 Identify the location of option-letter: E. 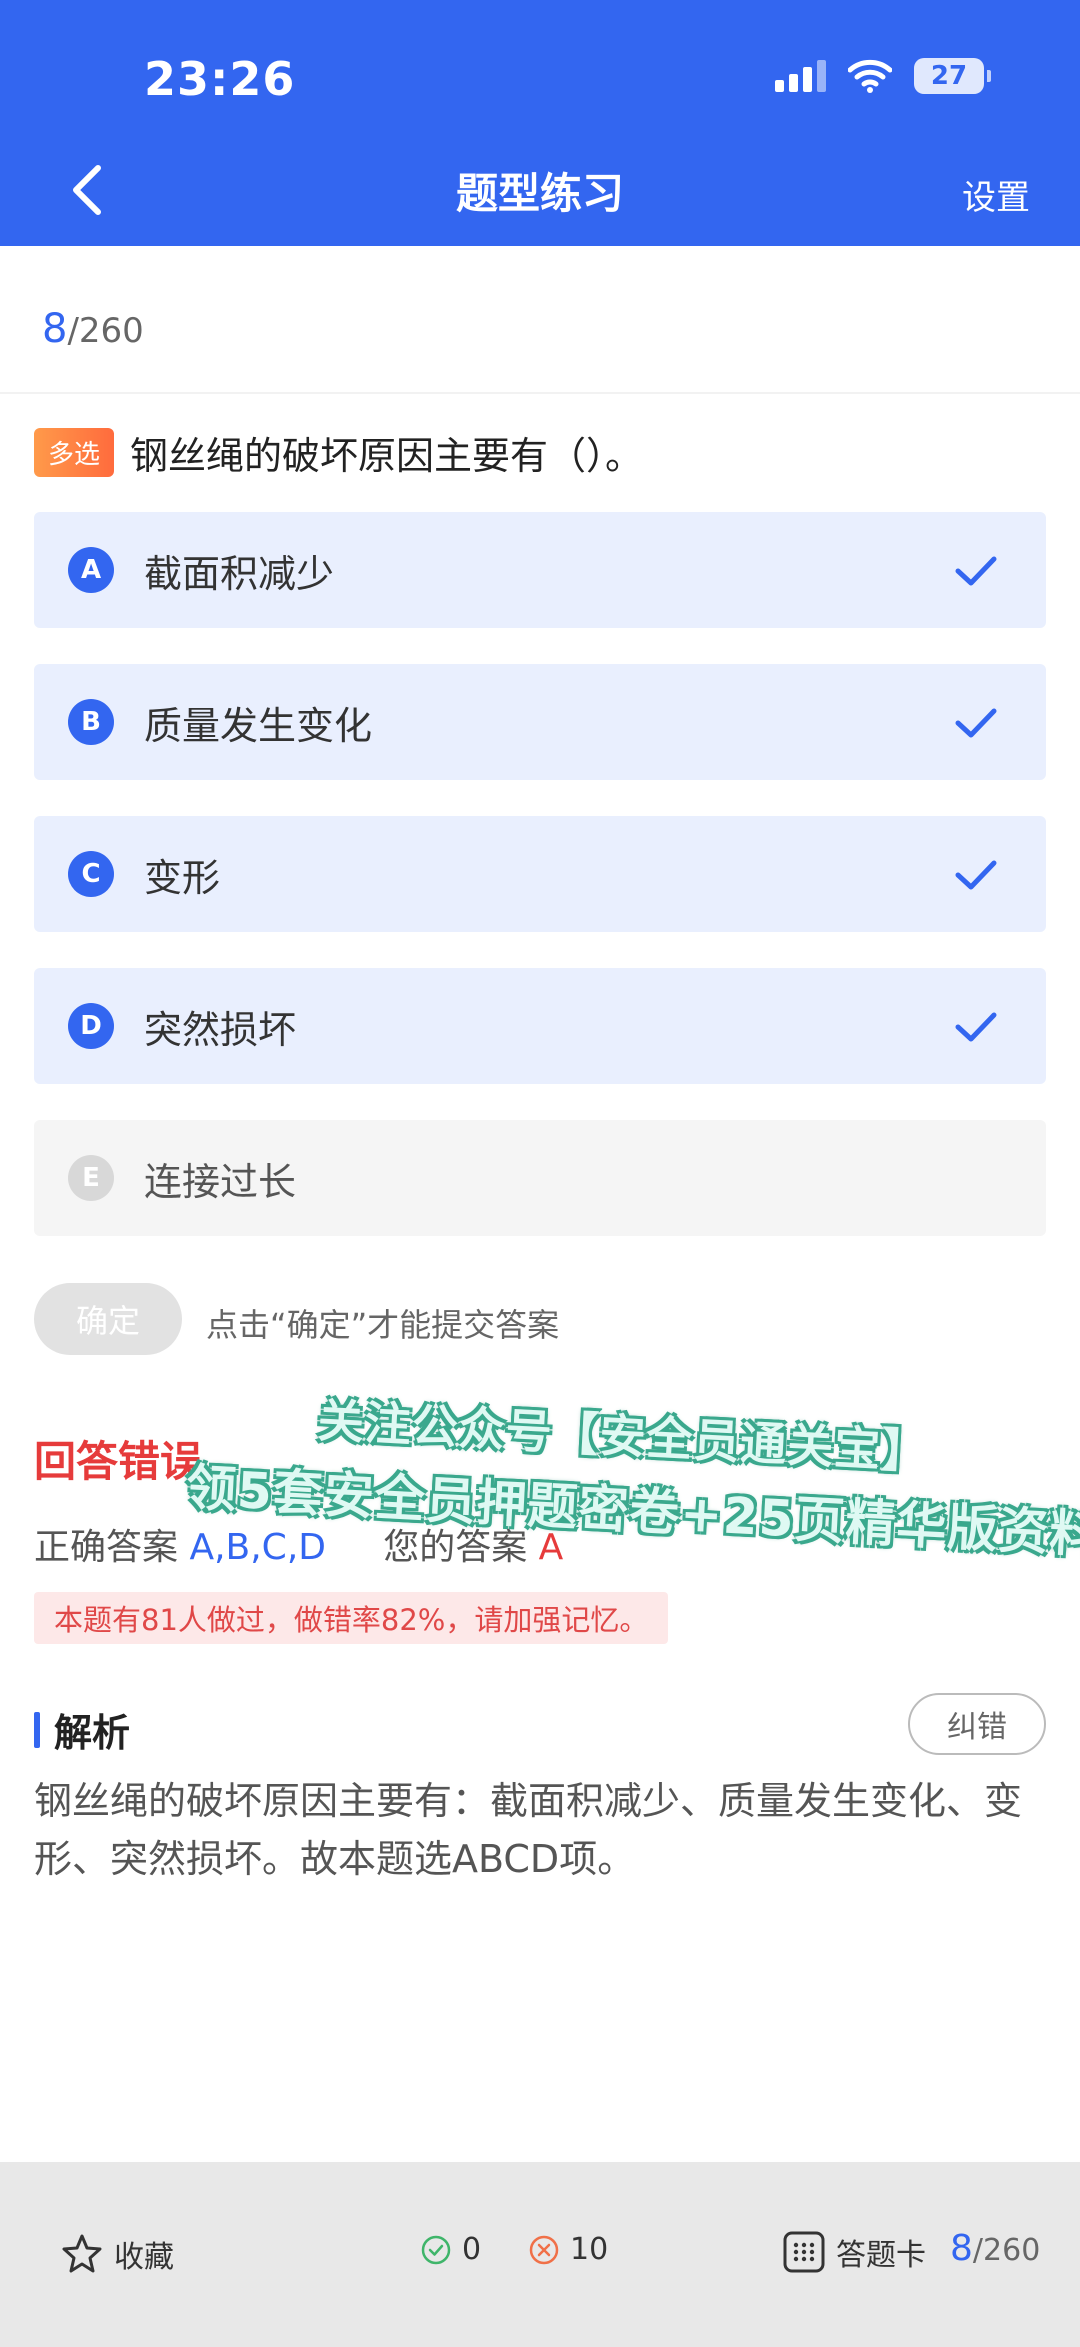
(91, 1178).